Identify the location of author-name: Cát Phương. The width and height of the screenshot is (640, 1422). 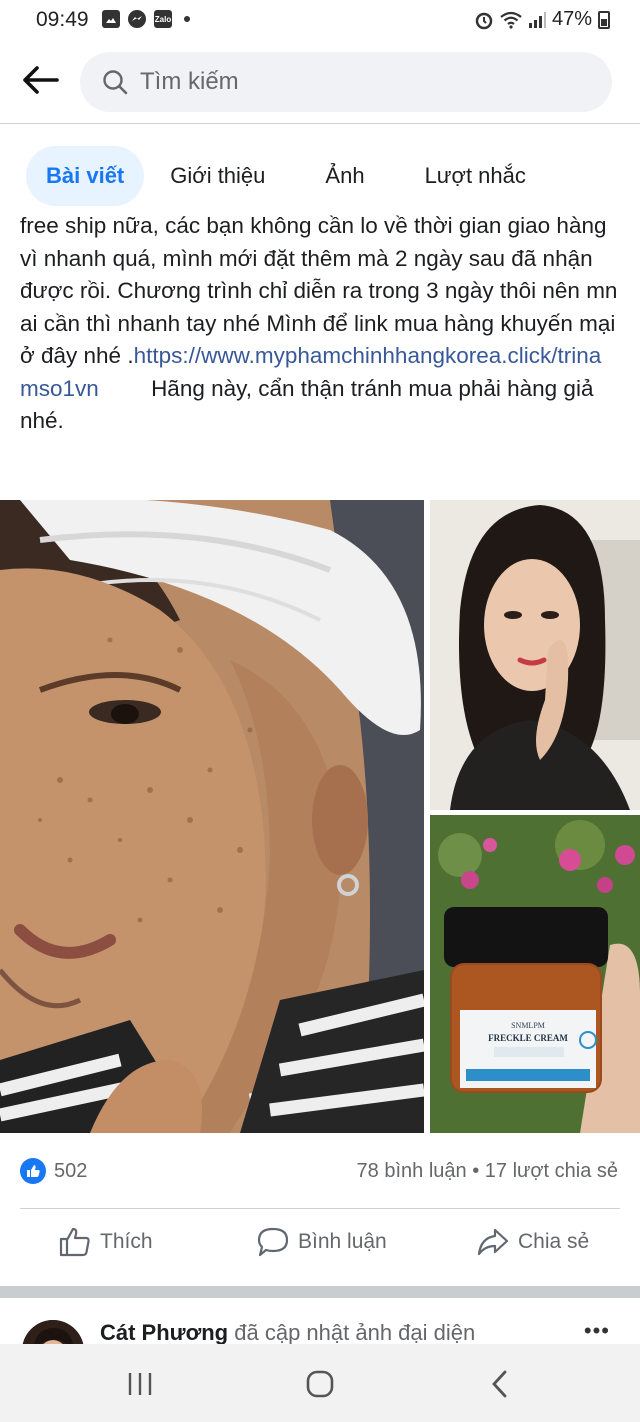
(164, 1332).